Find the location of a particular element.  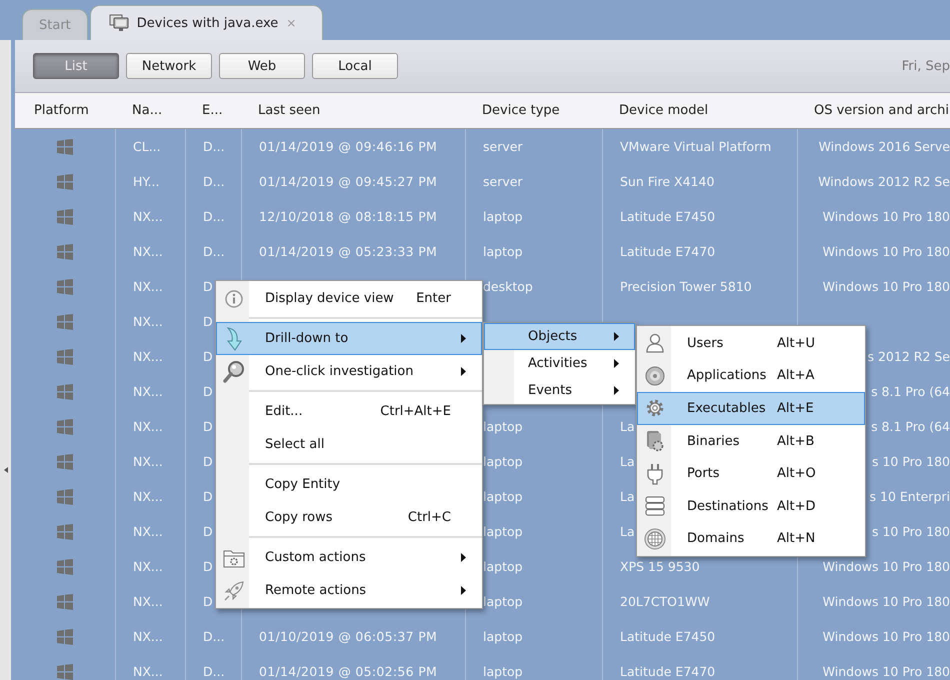

table-cell: Windows 2016 Serve is located at coordinates (884, 146).